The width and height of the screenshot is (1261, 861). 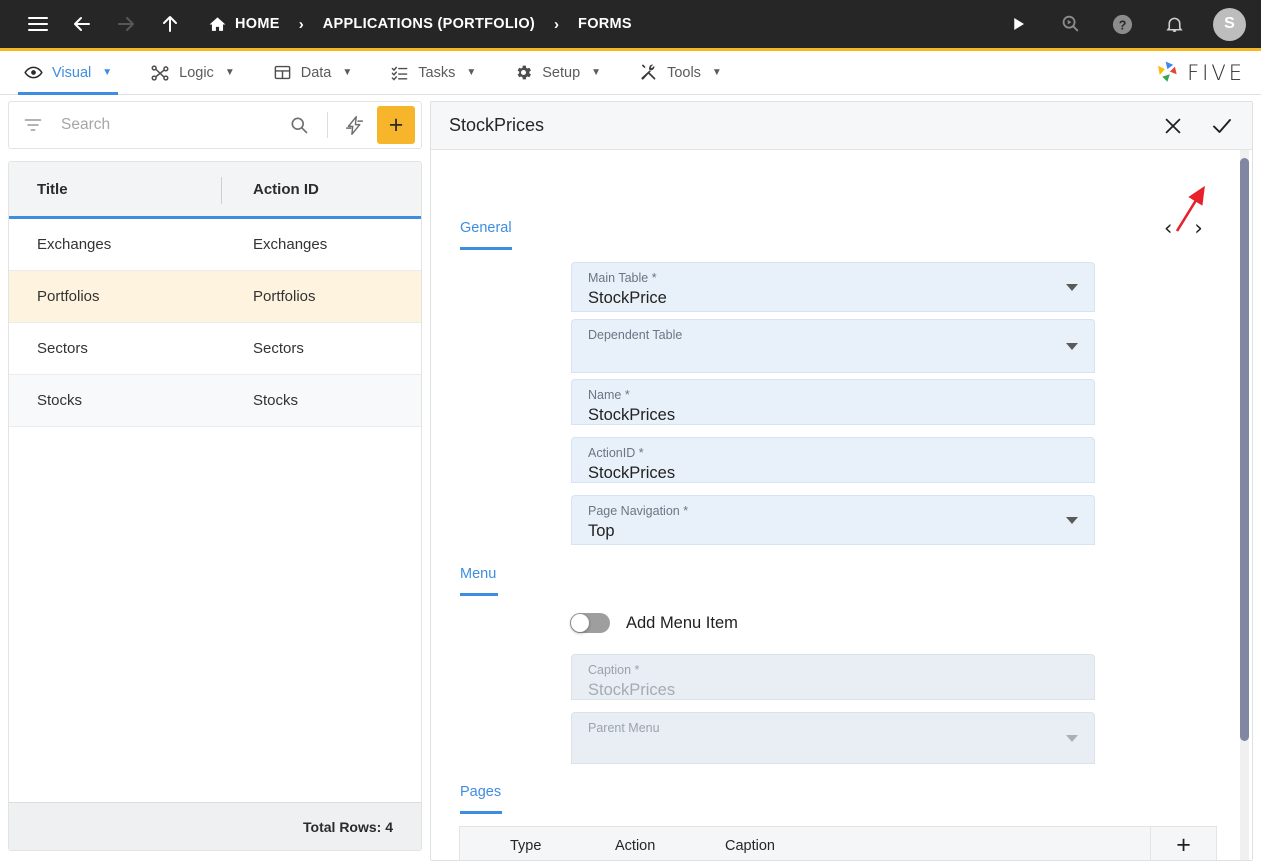 What do you see at coordinates (684, 72) in the screenshot?
I see `tab-tools-label: Tools` at bounding box center [684, 72].